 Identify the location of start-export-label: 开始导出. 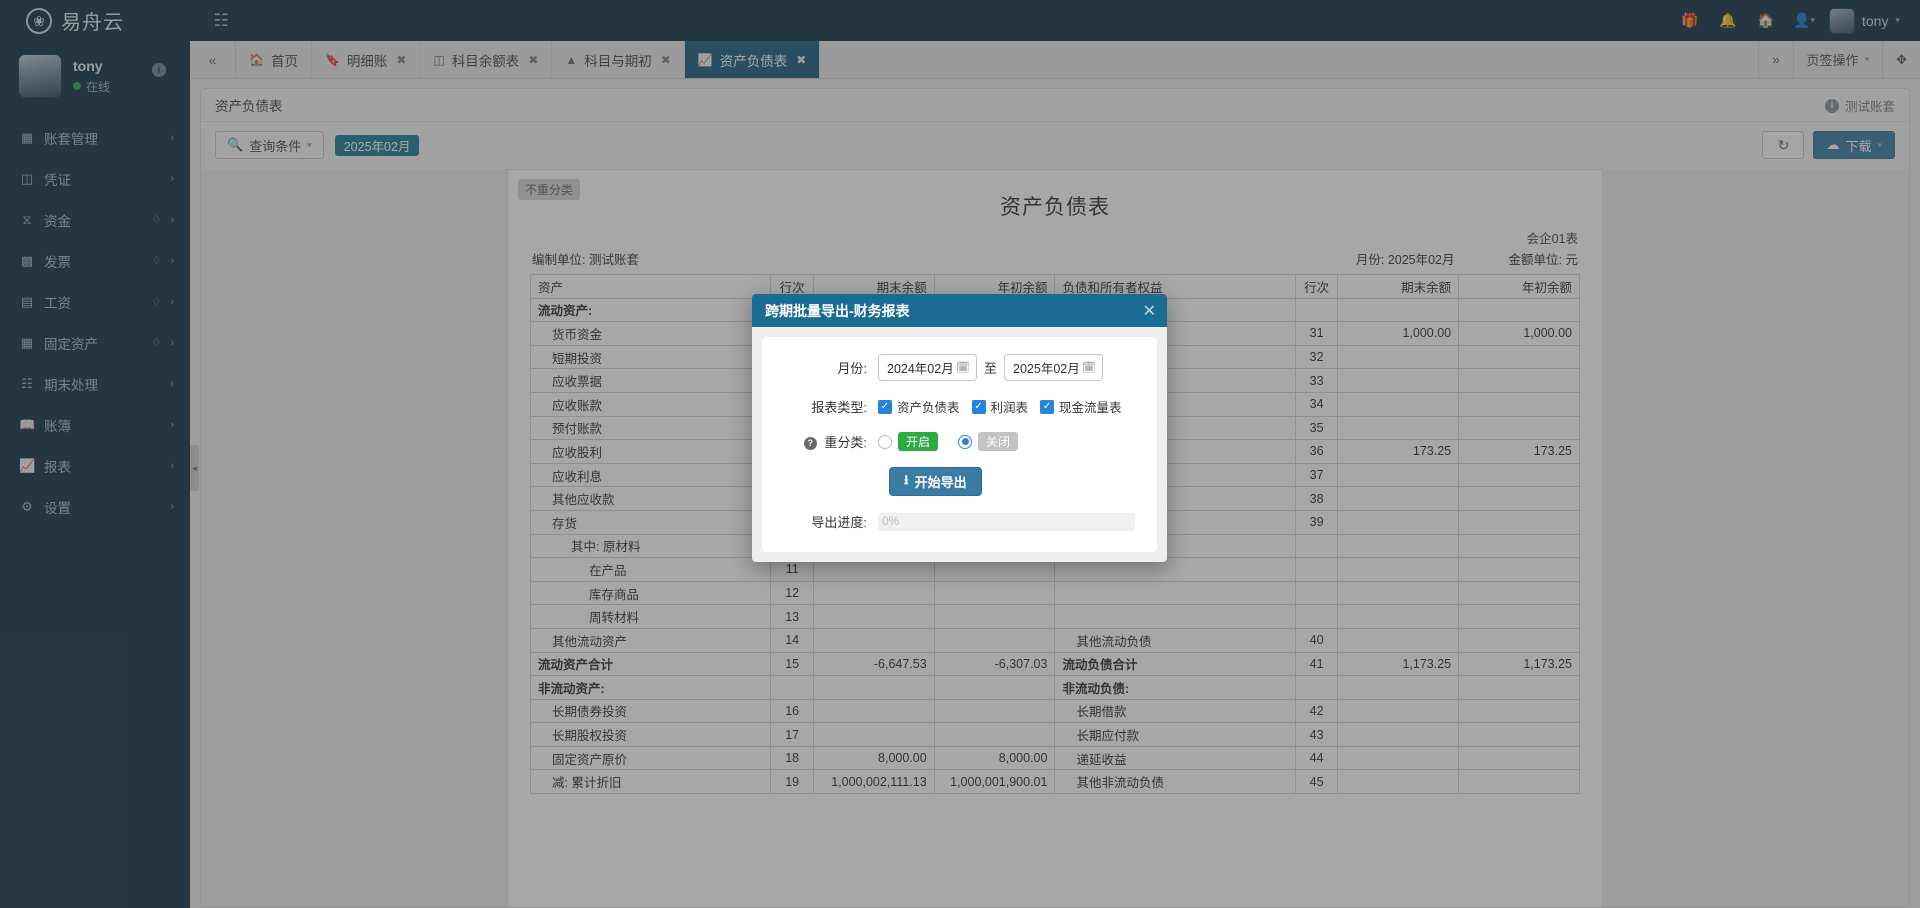
(940, 482).